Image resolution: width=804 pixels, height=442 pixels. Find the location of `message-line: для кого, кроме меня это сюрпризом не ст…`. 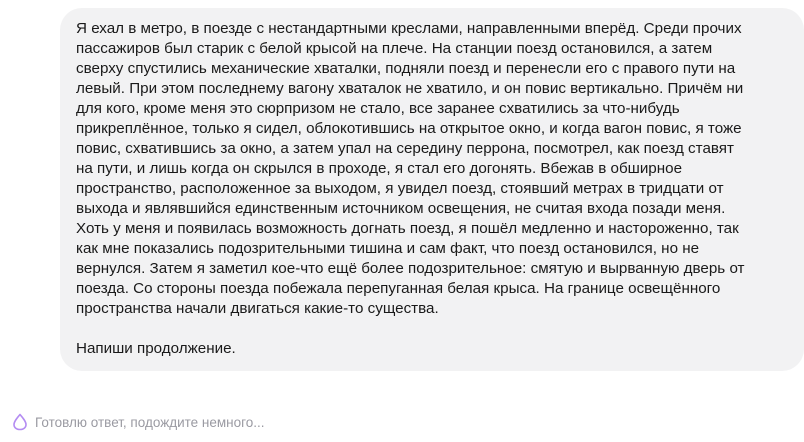

message-line: для кого, кроме меня это сюрпризом не ст… is located at coordinates (378, 108).